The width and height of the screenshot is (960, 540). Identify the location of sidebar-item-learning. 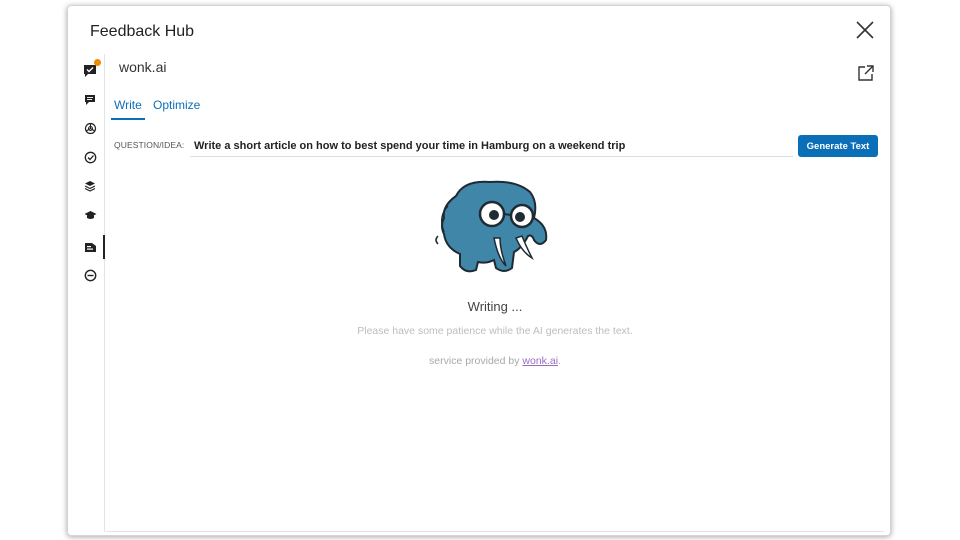
(90, 215).